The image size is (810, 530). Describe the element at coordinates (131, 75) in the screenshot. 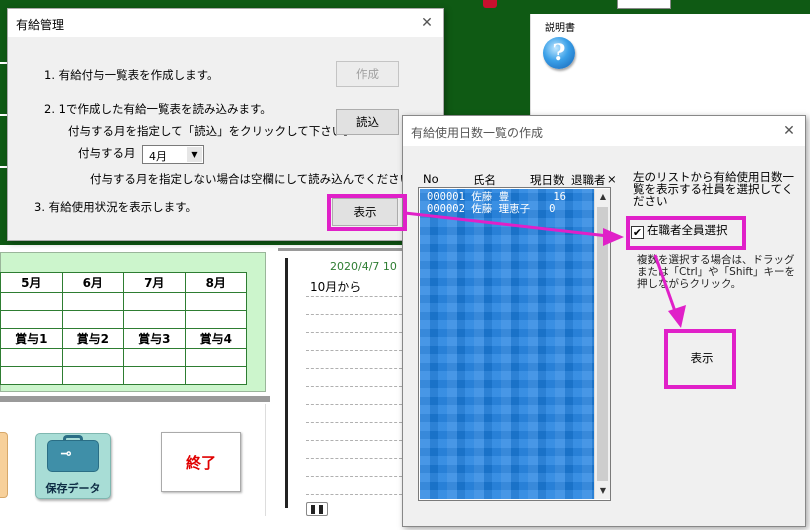

I see `step1-text: 1. 有給付与一覧表を作成します。` at that location.